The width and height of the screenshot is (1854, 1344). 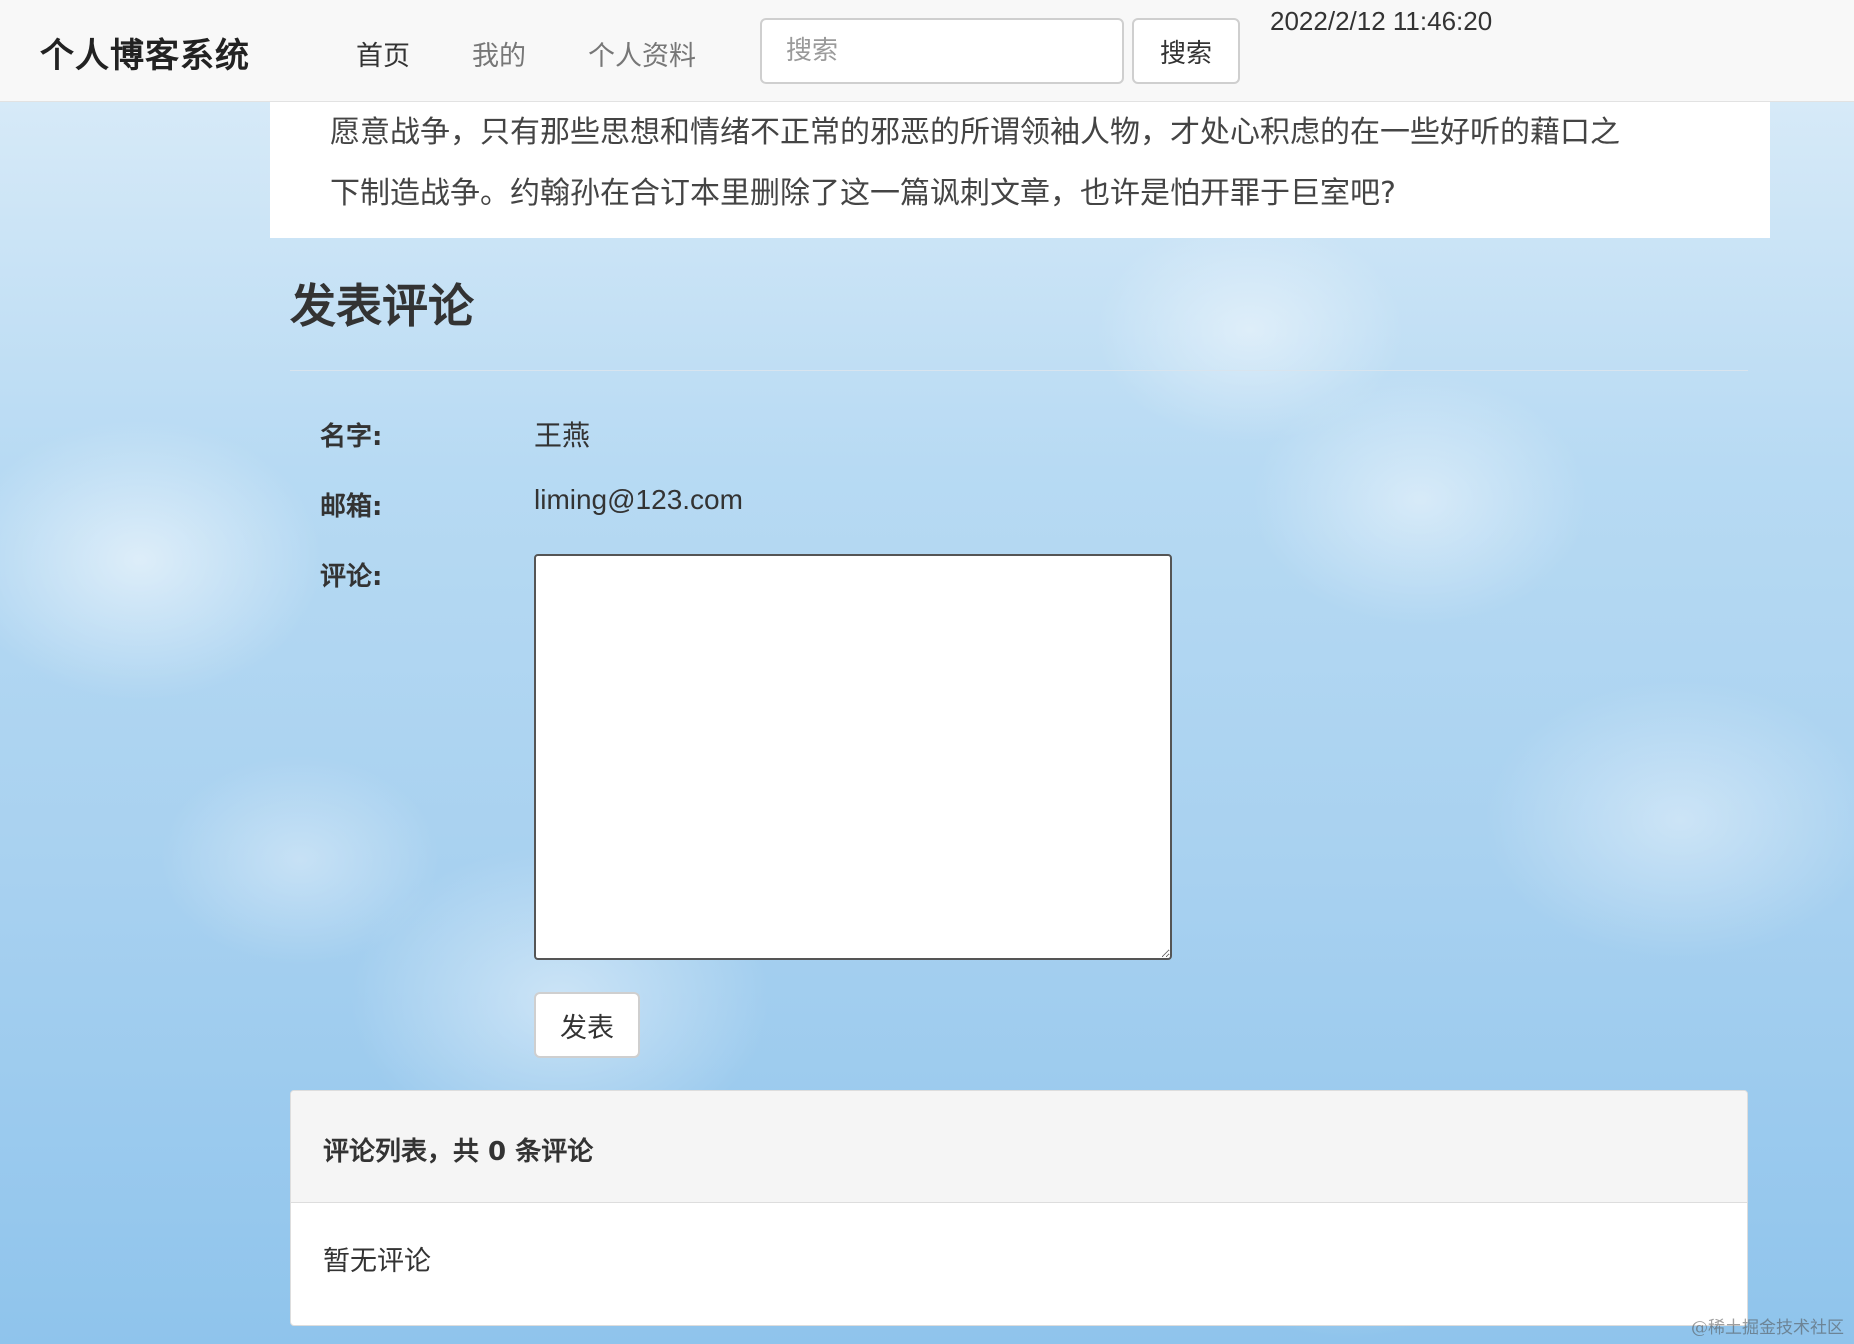 I want to click on comment-label: 评论:, so click(x=351, y=577).